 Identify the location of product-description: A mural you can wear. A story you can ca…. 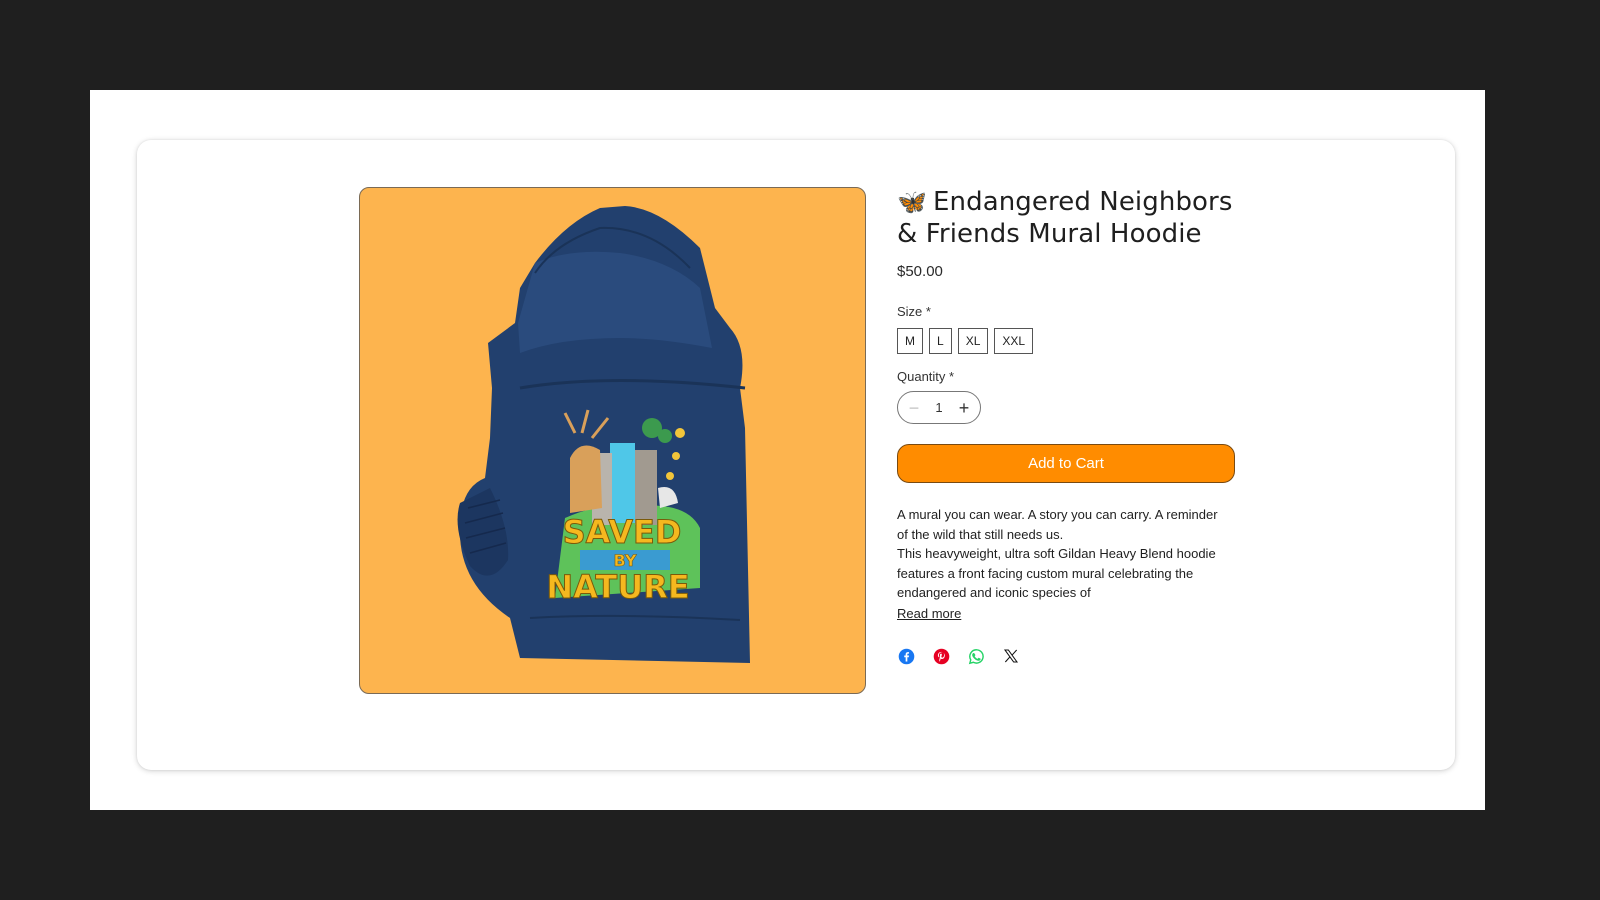
(1064, 564).